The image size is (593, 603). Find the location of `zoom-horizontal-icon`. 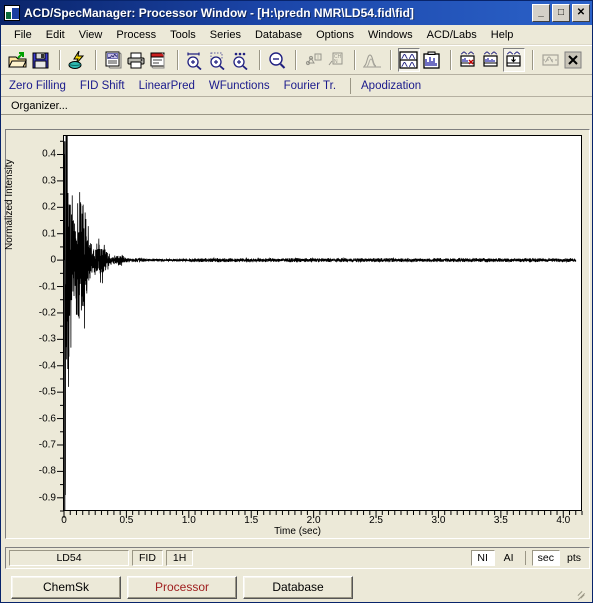

zoom-horizontal-icon is located at coordinates (195, 60).